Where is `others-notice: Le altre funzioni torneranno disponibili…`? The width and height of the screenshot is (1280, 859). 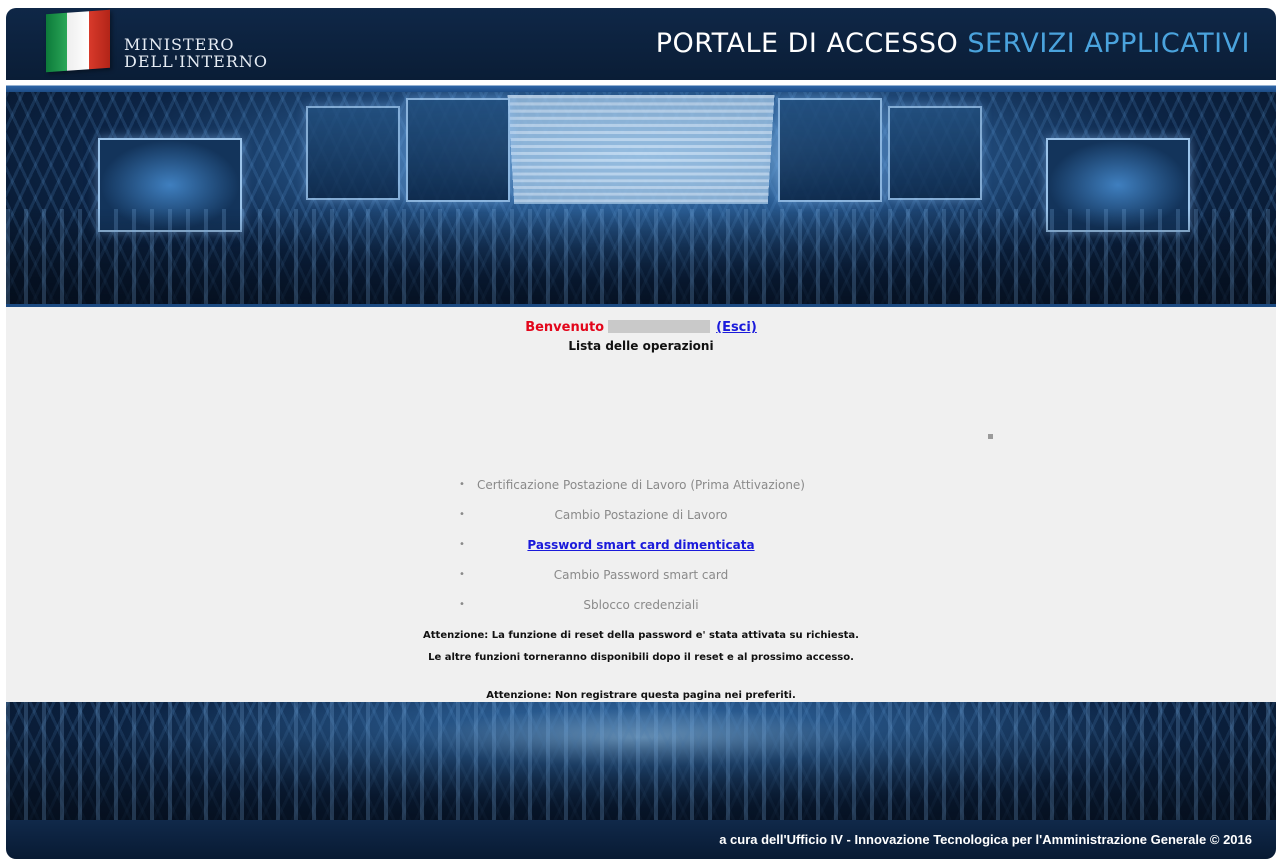 others-notice: Le altre funzioni torneranno disponibili… is located at coordinates (641, 657).